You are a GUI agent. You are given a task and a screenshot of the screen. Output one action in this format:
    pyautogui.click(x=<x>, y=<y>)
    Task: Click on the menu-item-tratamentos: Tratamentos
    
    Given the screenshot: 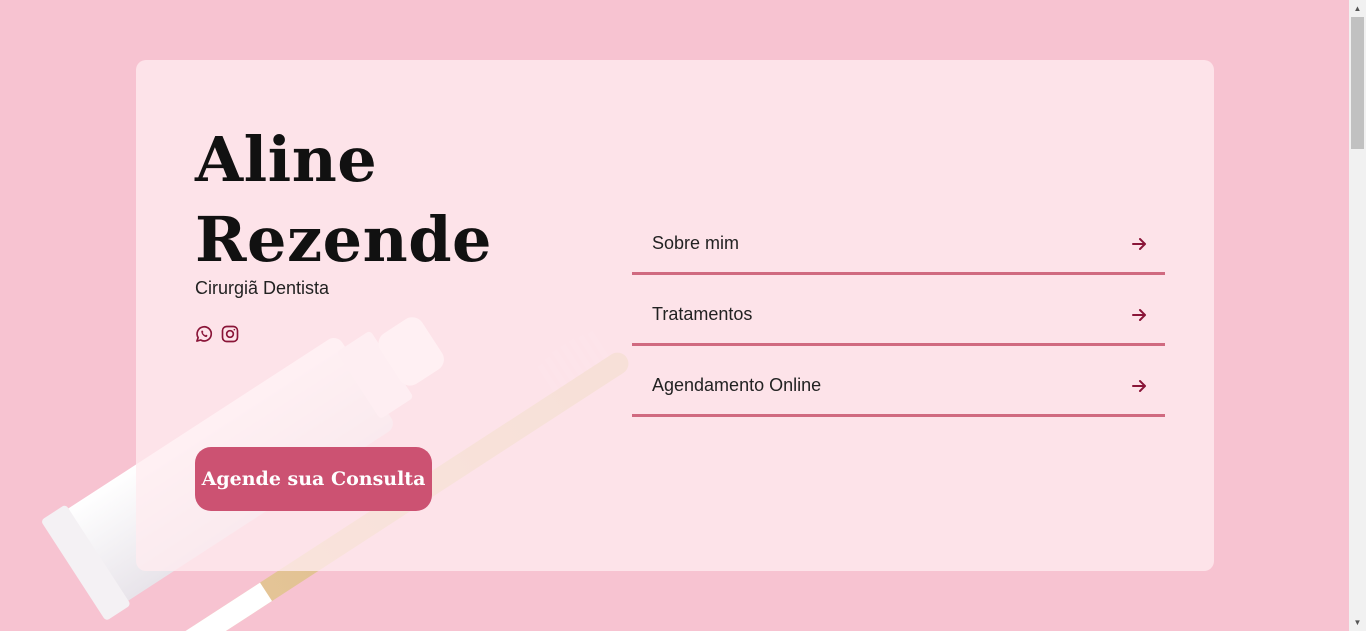 What is the action you would take?
    pyautogui.click(x=898, y=310)
    